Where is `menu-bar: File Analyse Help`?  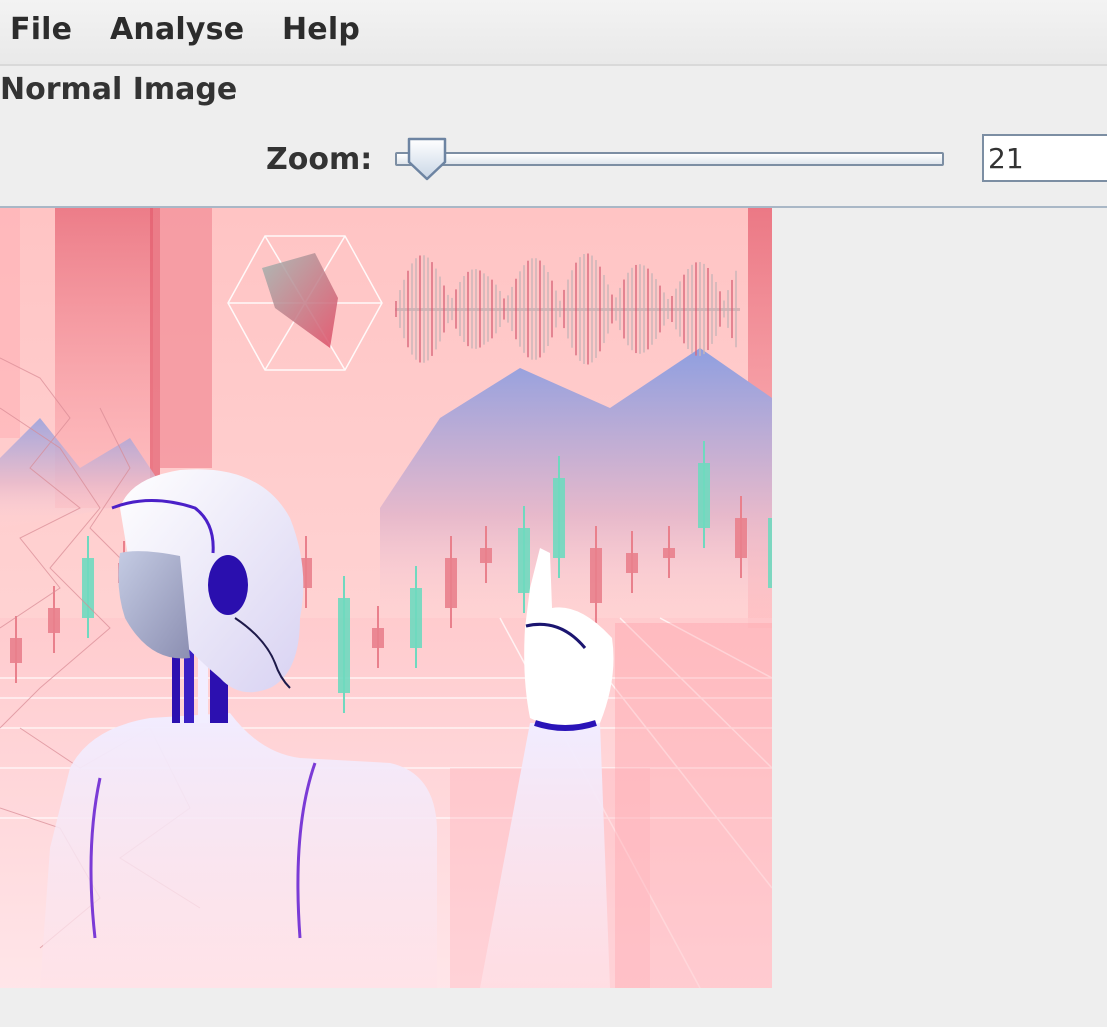 menu-bar: File Analyse Help is located at coordinates (553, 32).